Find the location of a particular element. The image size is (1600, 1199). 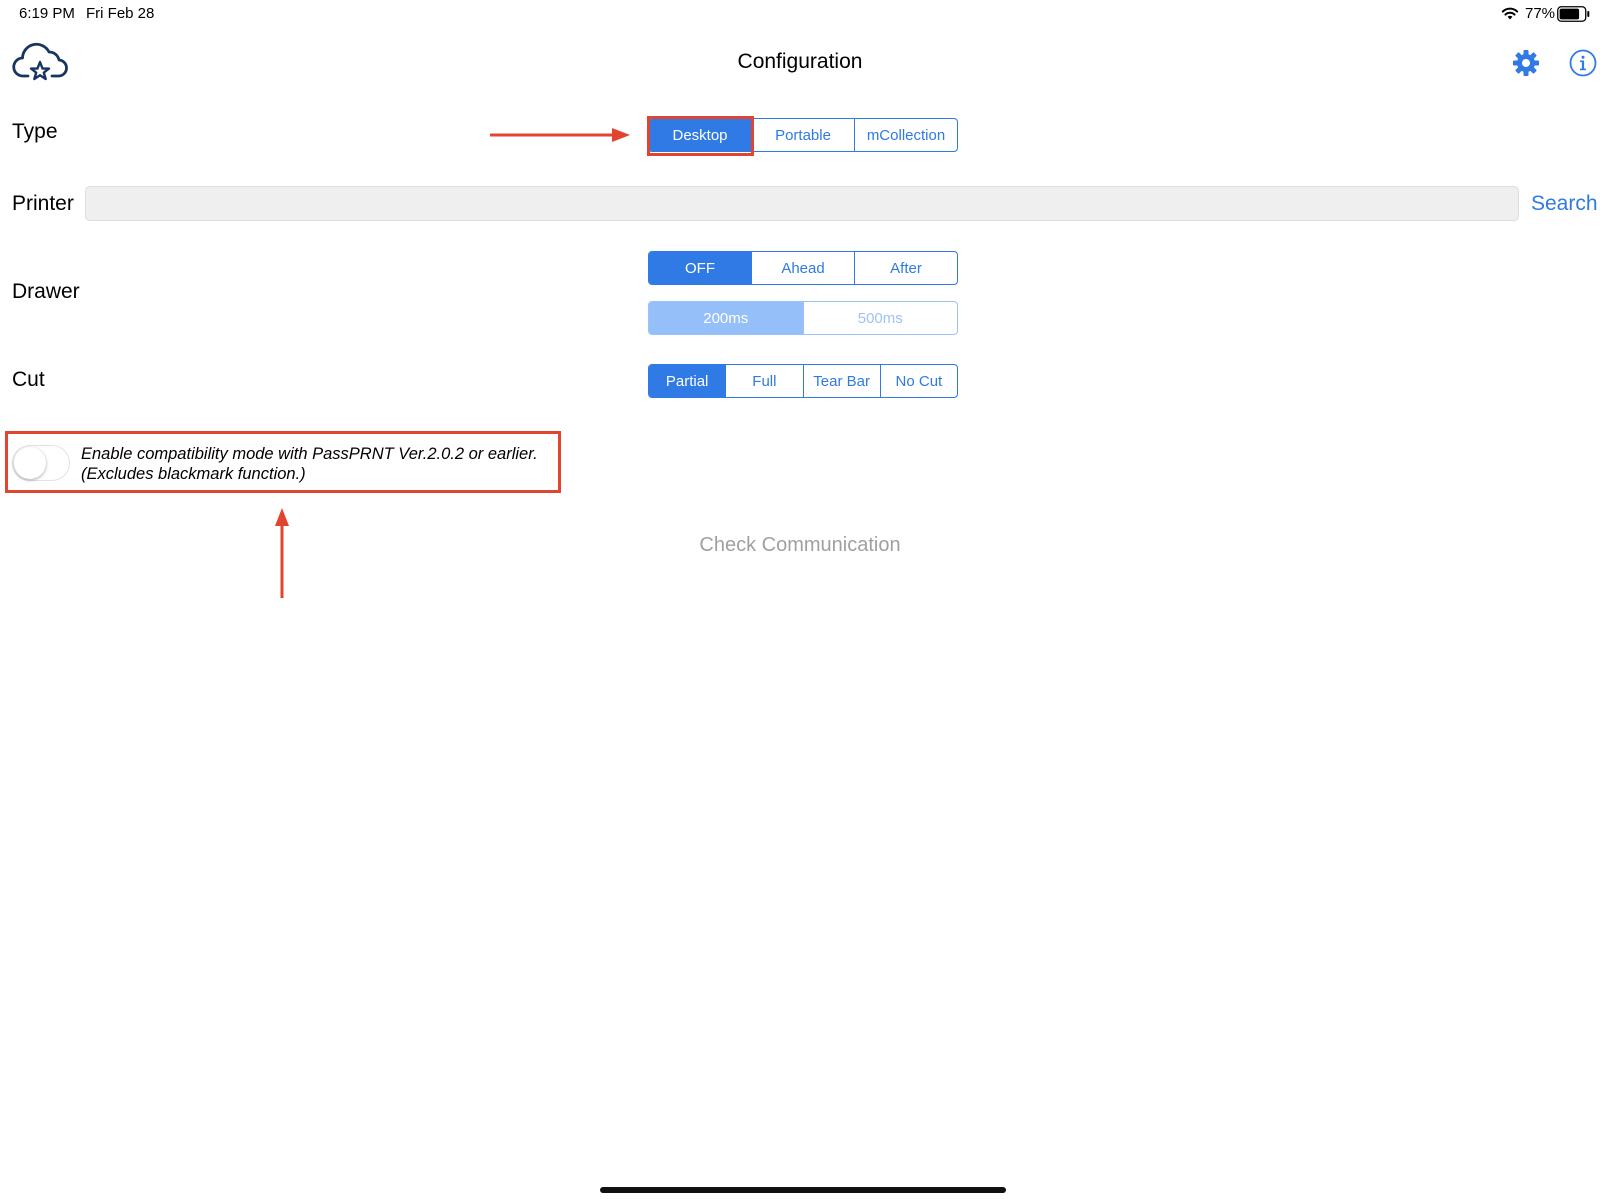

annotation-arrow-up-head is located at coordinates (282, 517).